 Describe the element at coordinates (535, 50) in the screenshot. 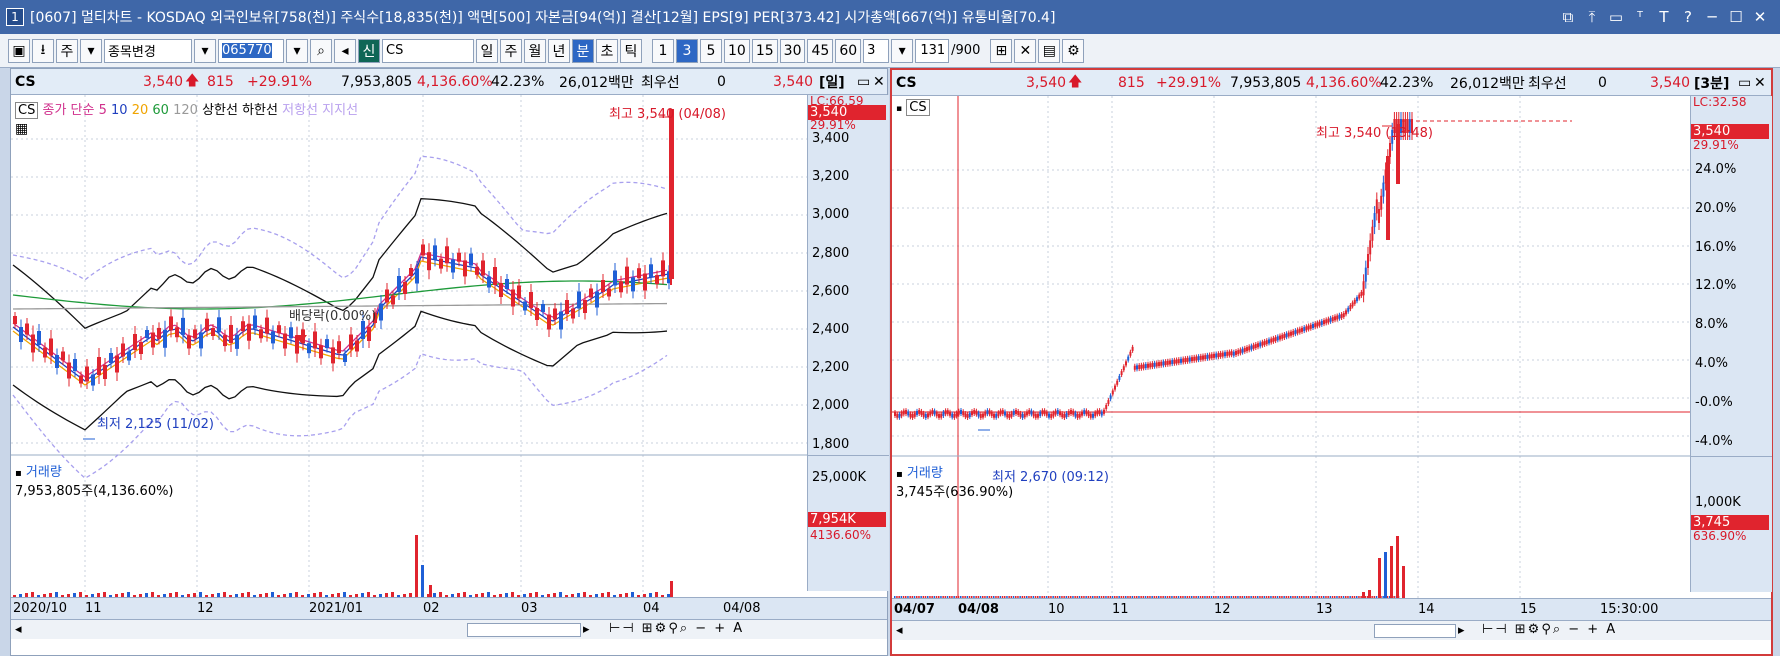

I see `tab-month: 월` at that location.